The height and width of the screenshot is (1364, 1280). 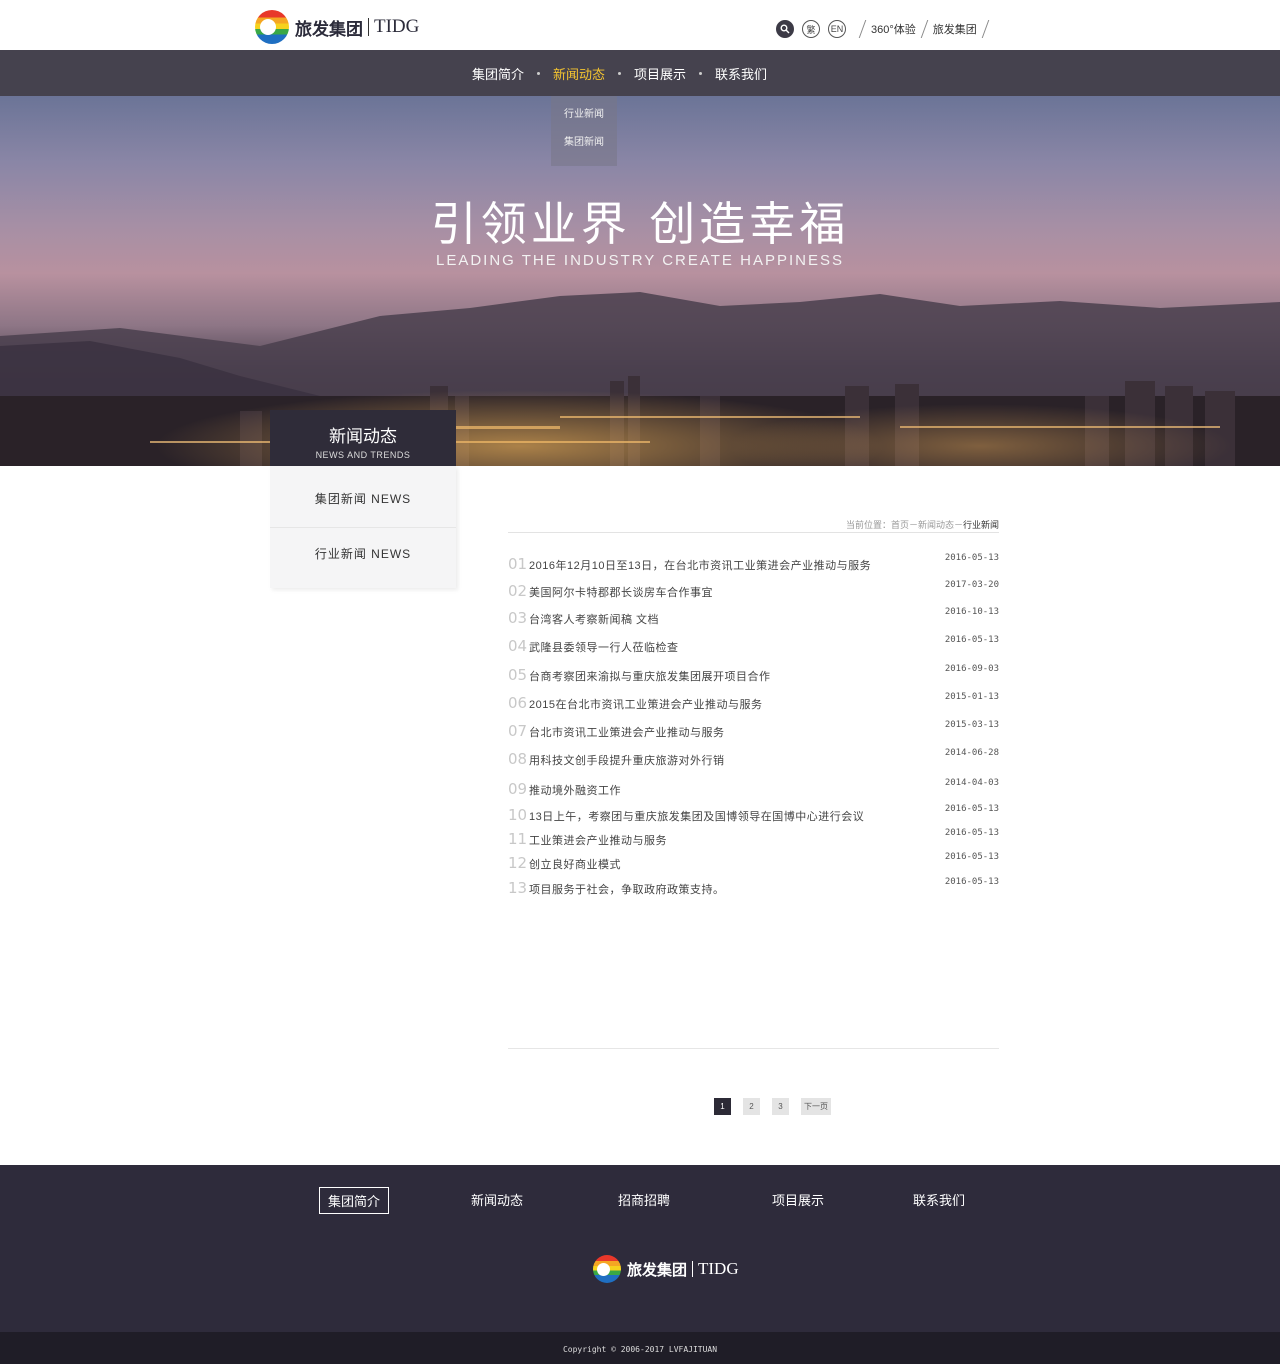 What do you see at coordinates (753, 789) in the screenshot?
I see `list-item: 09 推动境外融资工作 2014-04-03` at bounding box center [753, 789].